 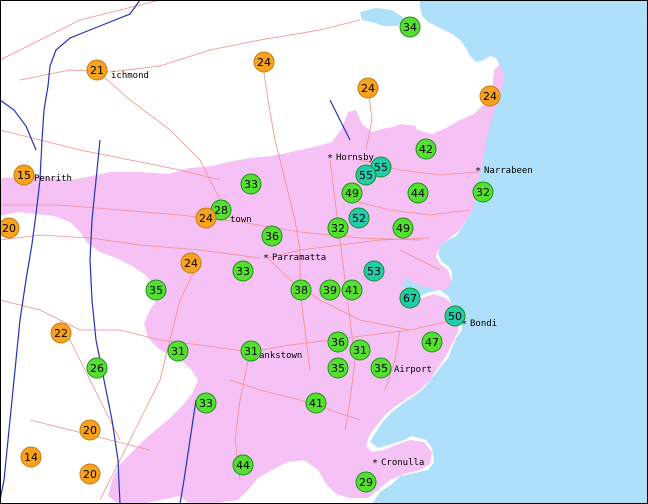 What do you see at coordinates (241, 220) in the screenshot?
I see `place-label-blacktown: town` at bounding box center [241, 220].